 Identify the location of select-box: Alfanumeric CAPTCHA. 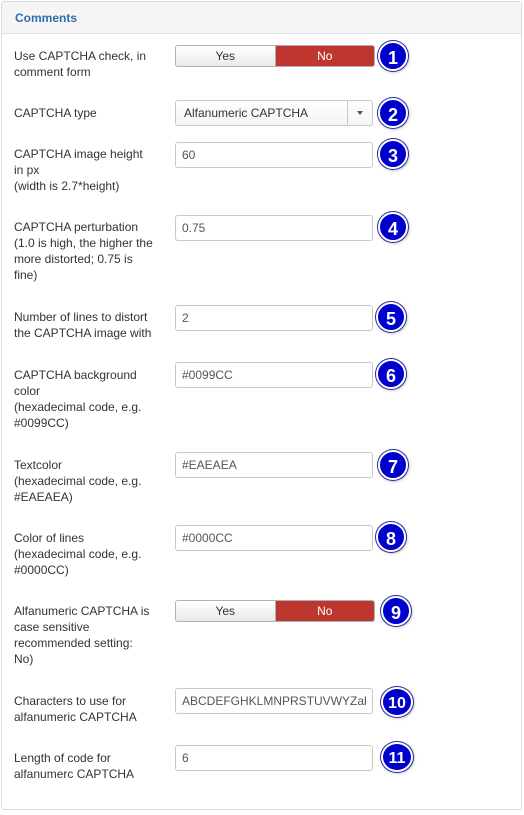
(274, 113).